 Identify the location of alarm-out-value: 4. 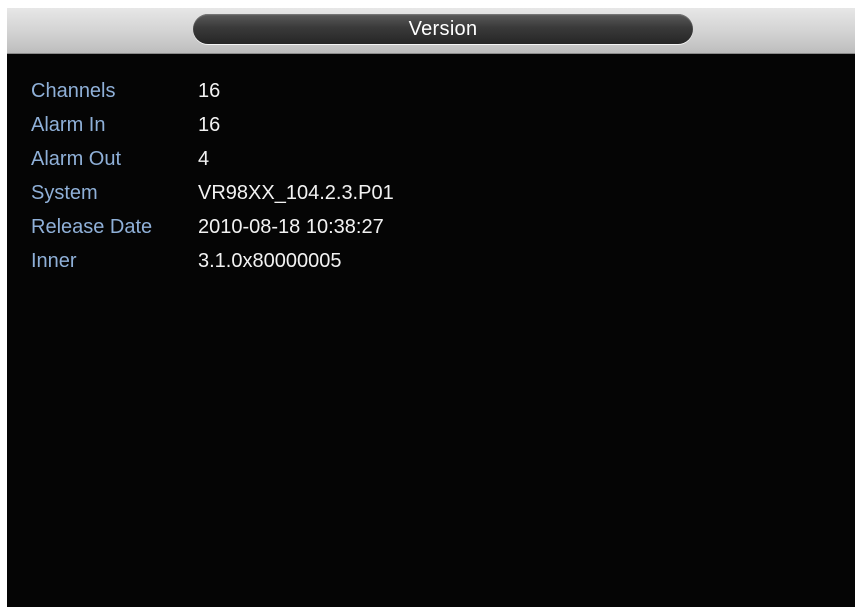
(204, 158).